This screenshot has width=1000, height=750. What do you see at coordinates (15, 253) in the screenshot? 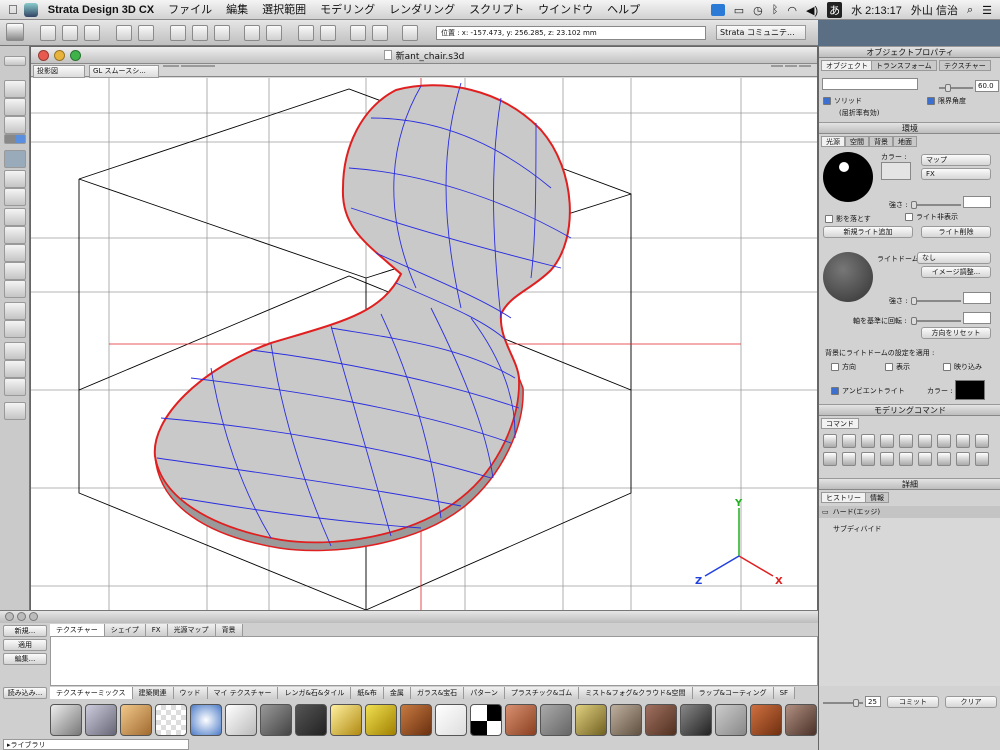
I see `scale-tool-icon` at bounding box center [15, 253].